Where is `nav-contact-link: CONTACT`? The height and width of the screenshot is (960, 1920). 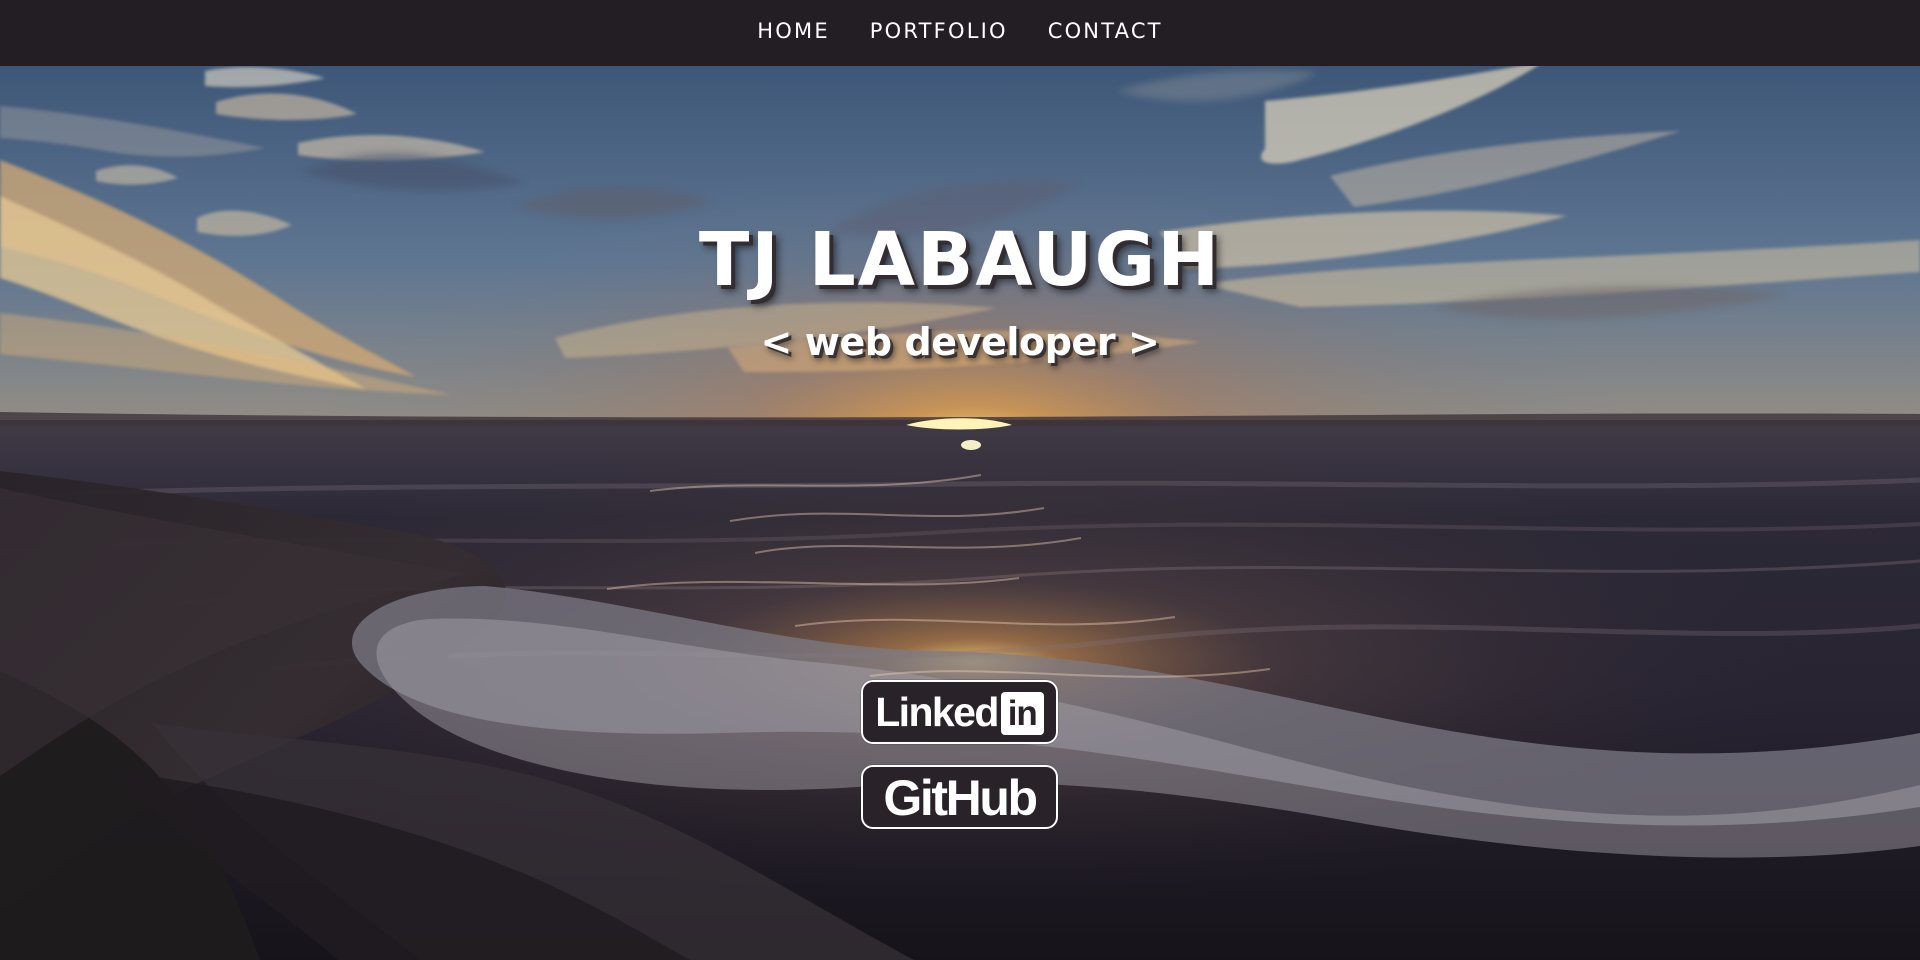 nav-contact-link: CONTACT is located at coordinates (1105, 31).